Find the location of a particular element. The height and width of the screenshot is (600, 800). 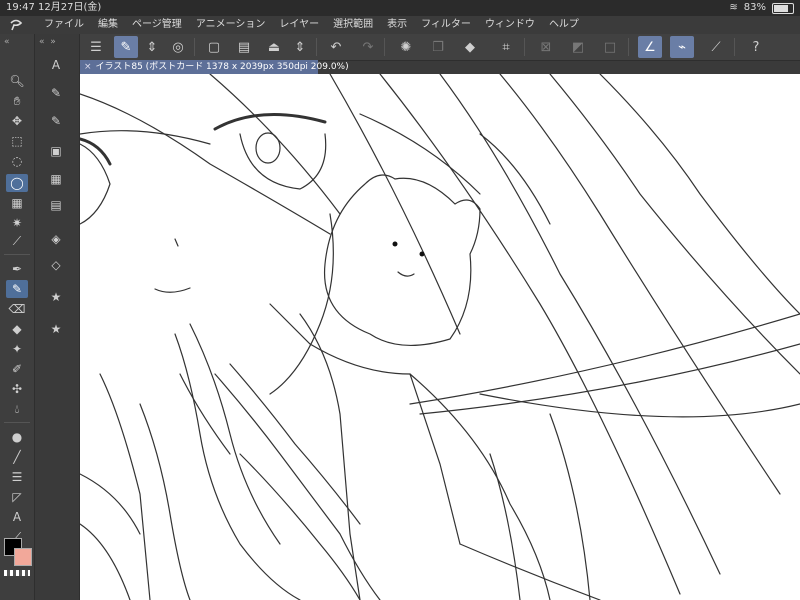

fill-bucket-icon: ◆ is located at coordinates (470, 47).